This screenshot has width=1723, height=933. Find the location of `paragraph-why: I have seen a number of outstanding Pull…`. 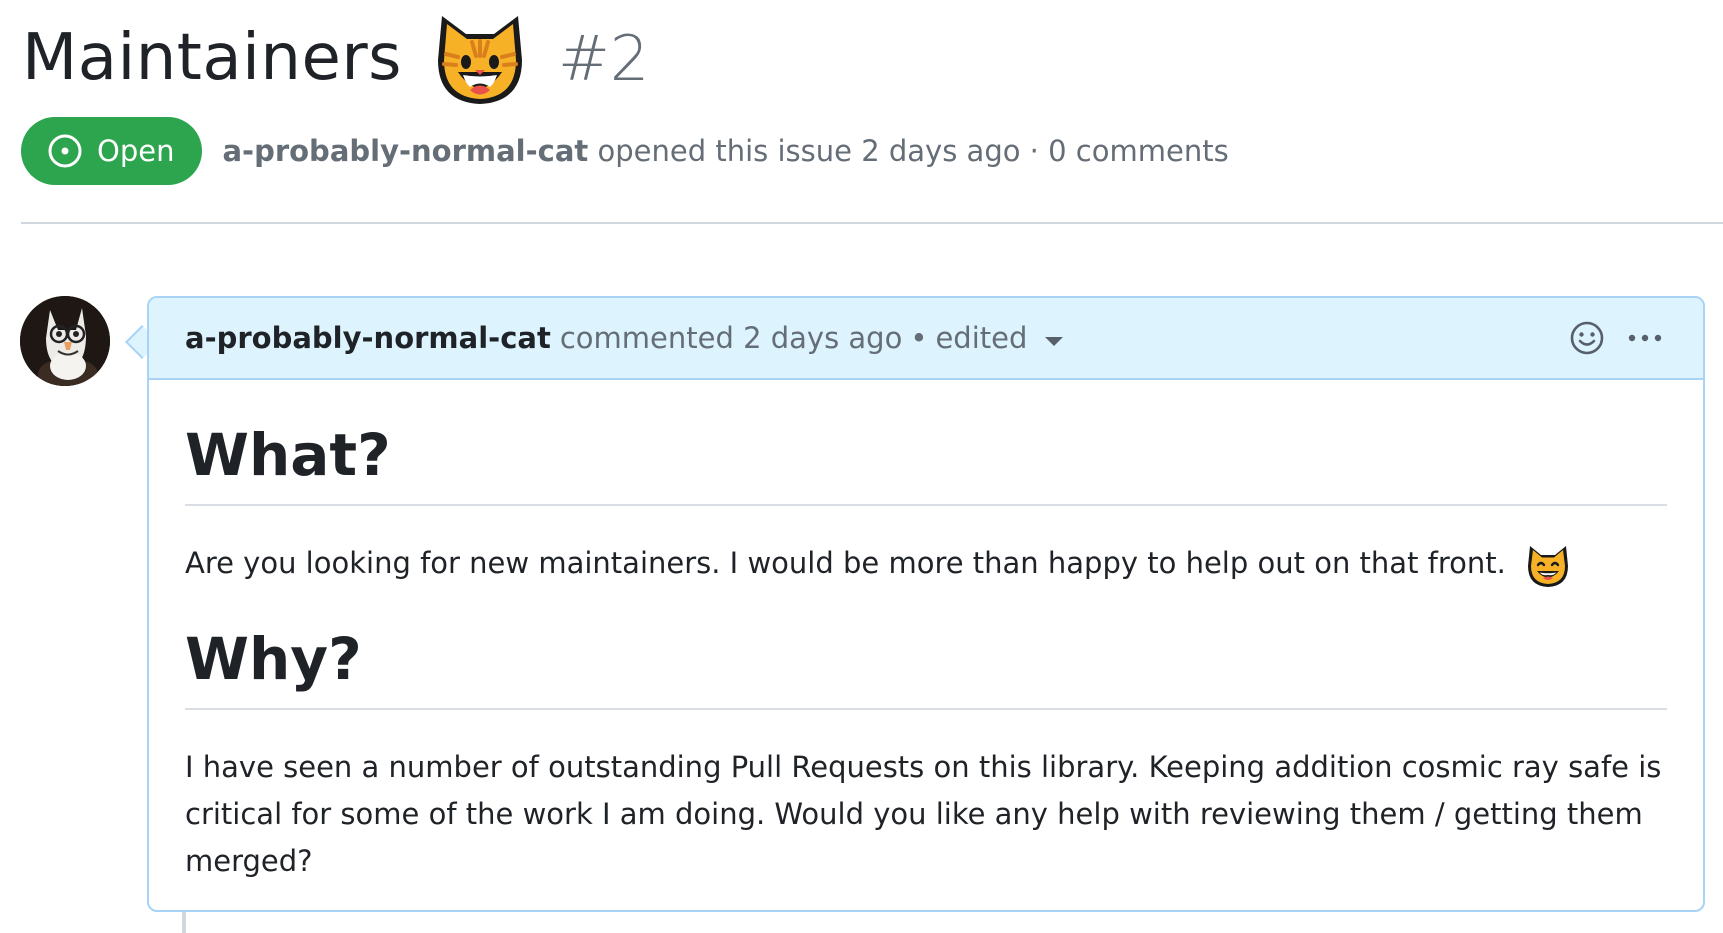

paragraph-why: I have seen a number of outstanding Pull… is located at coordinates (923, 813).